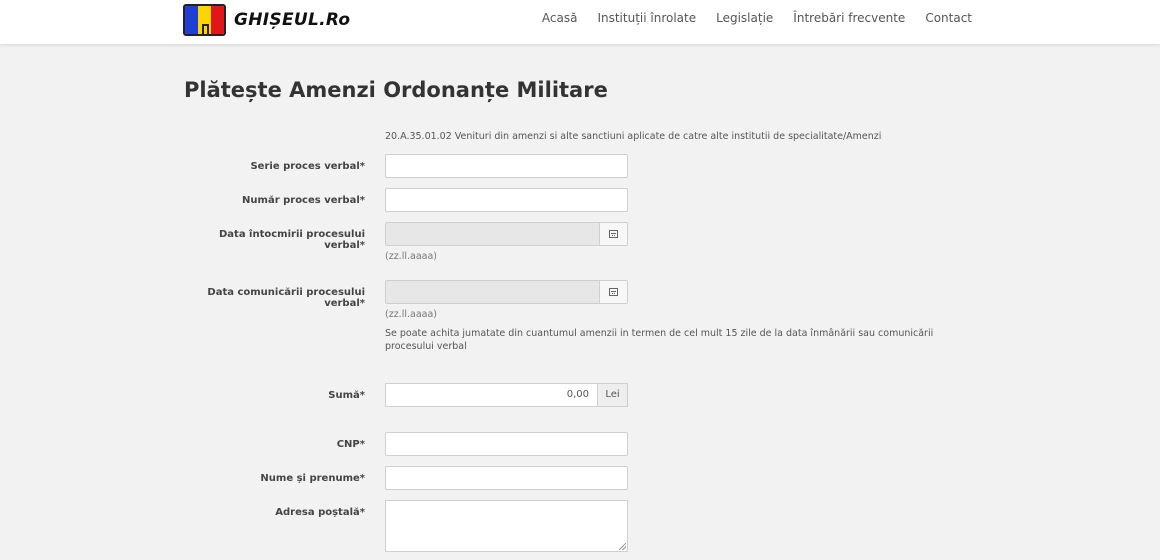 The height and width of the screenshot is (560, 1160). What do you see at coordinates (396, 90) in the screenshot?
I see `page-title: Plătește Amenzi Ordonanțe Militare` at bounding box center [396, 90].